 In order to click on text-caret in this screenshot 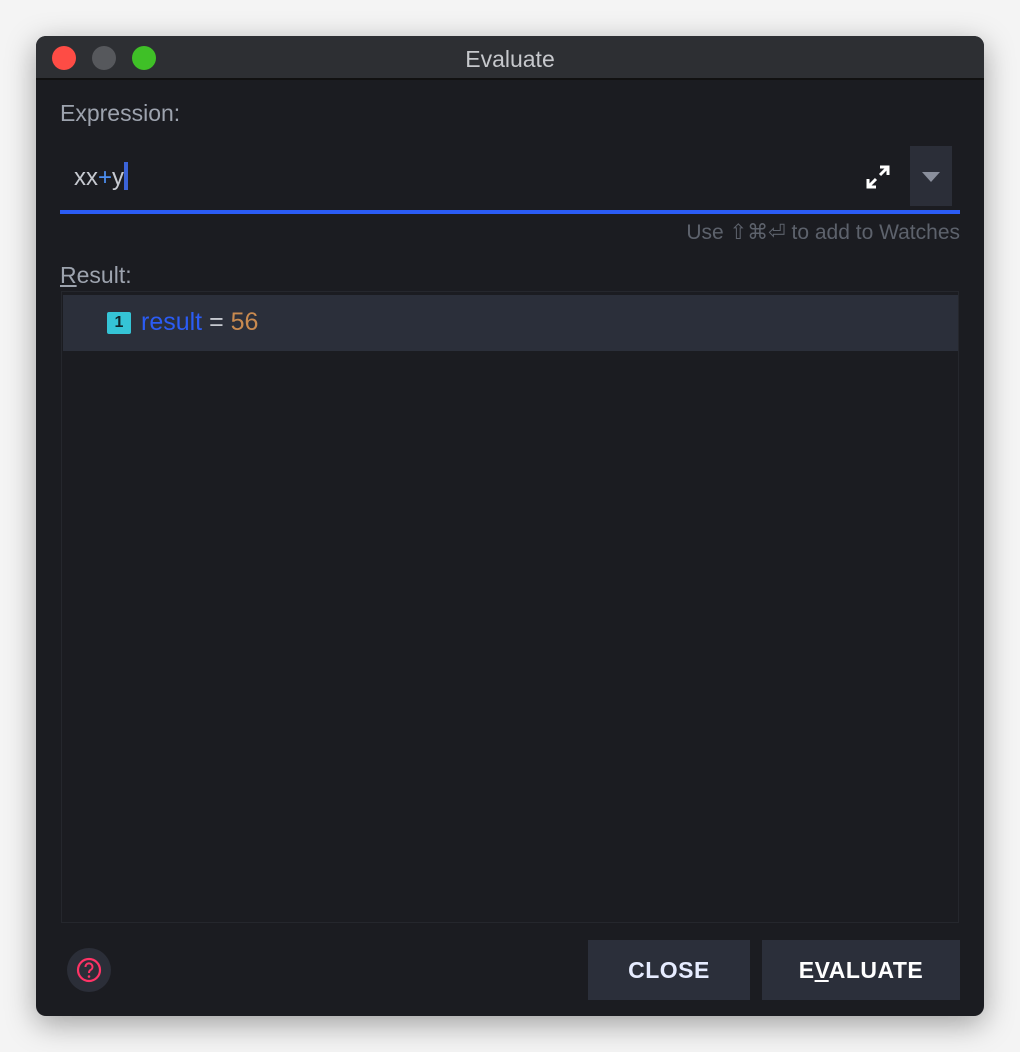, I will do `click(126, 176)`.